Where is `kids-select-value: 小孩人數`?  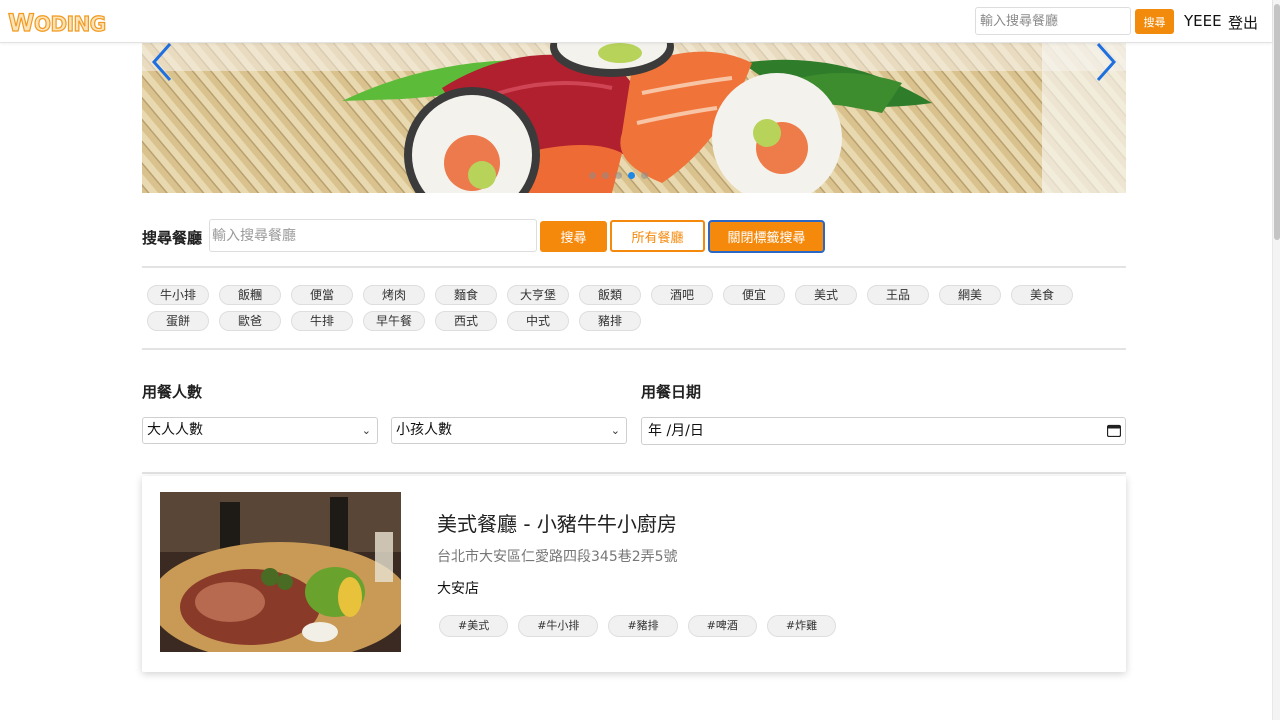
kids-select-value: 小孩人數 is located at coordinates (424, 430).